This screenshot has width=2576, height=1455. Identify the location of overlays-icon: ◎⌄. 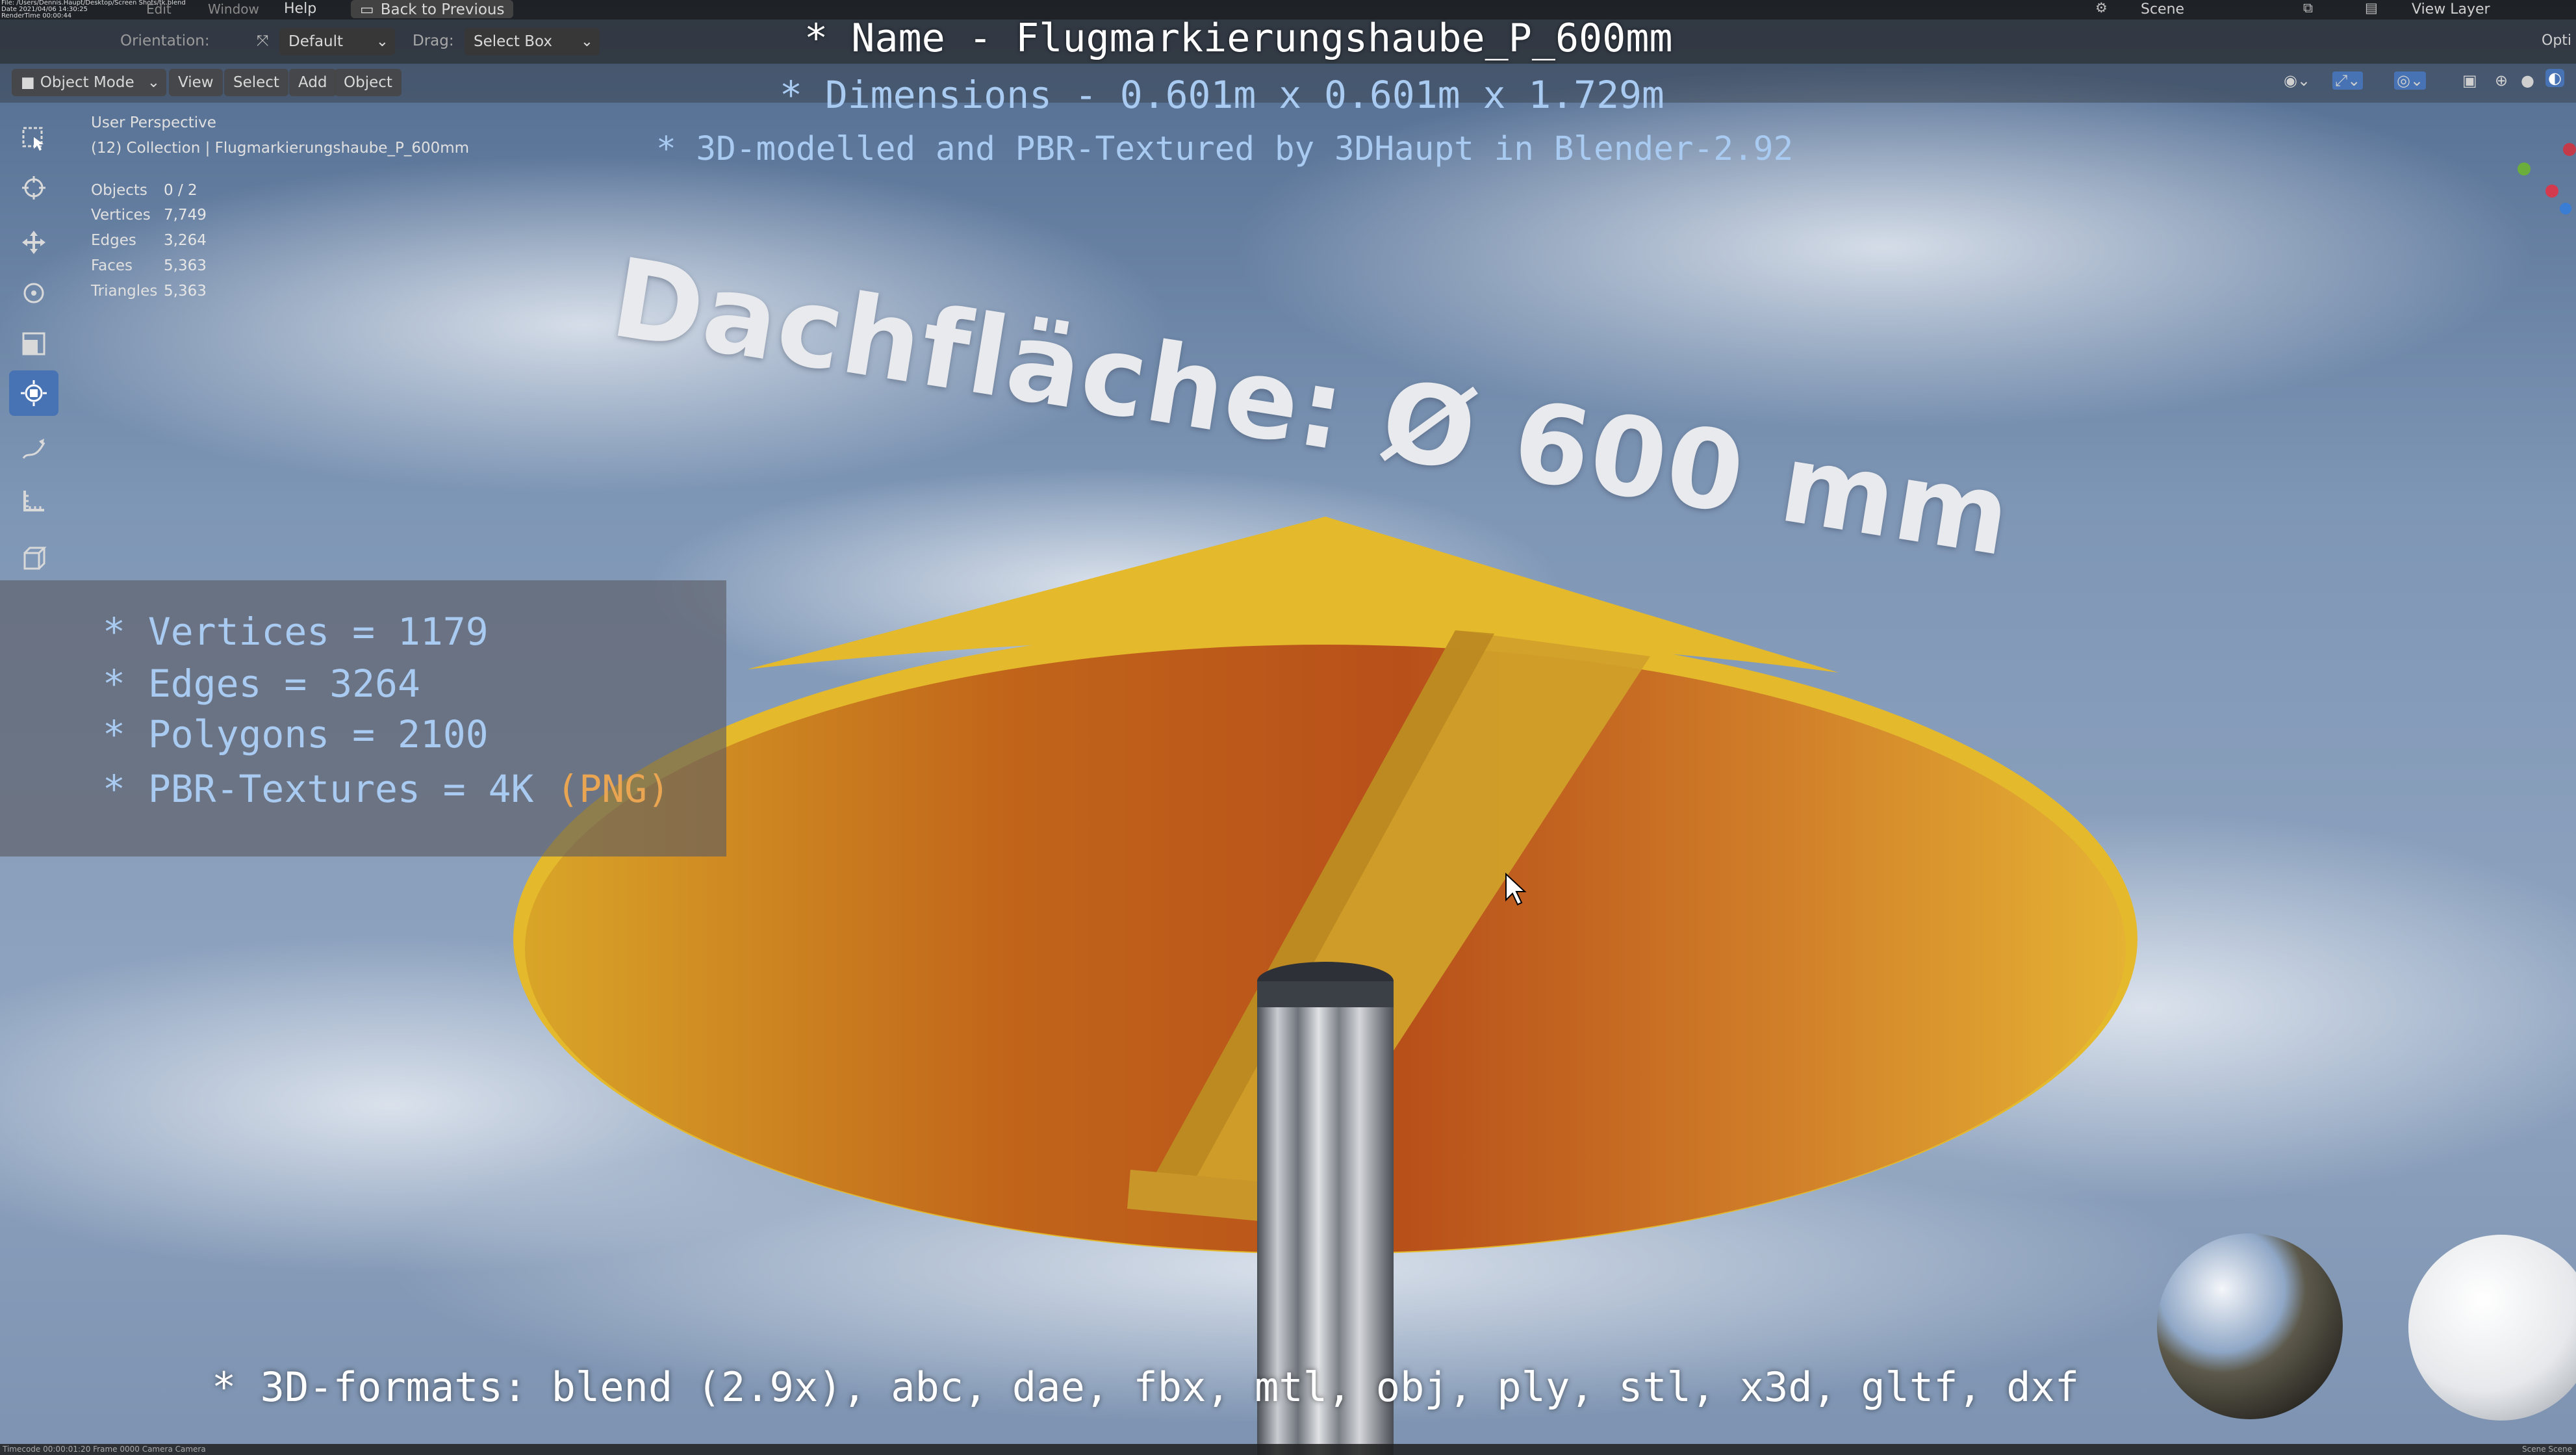
(2410, 80).